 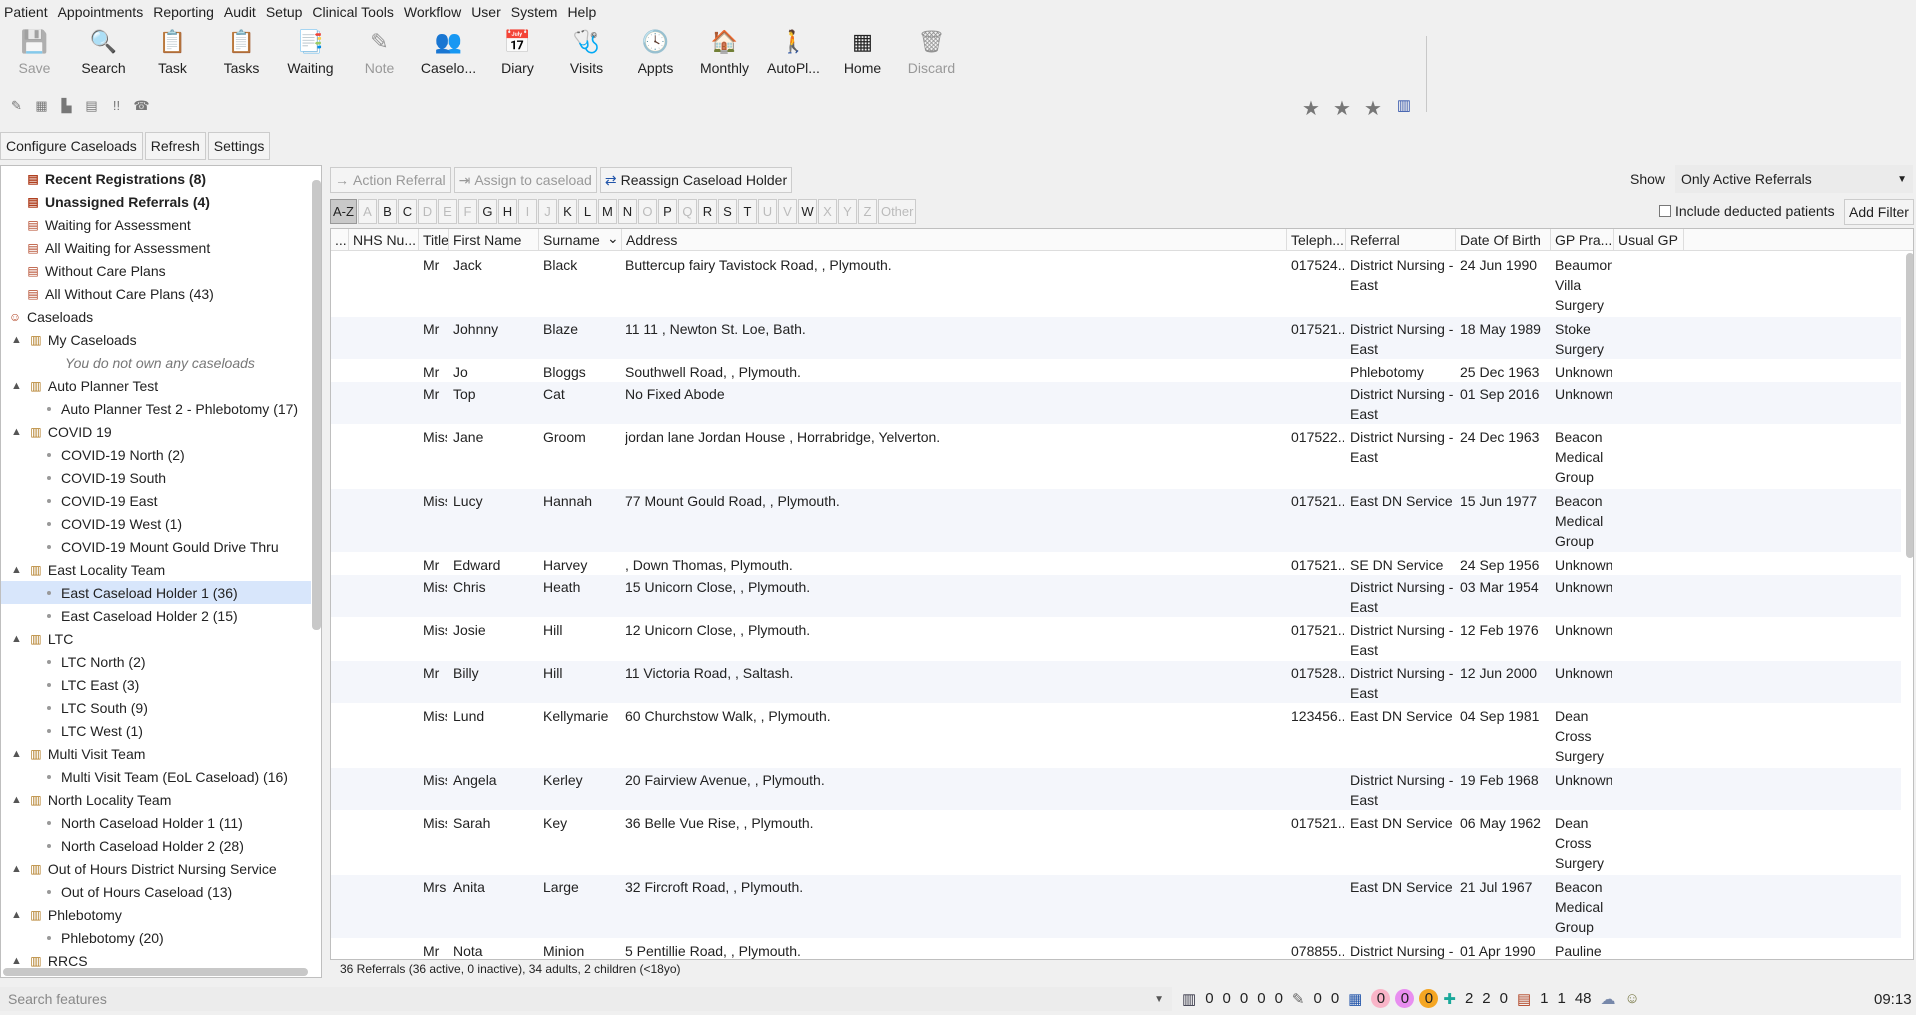 I want to click on cloud-icon: ☁, so click(x=1608, y=999).